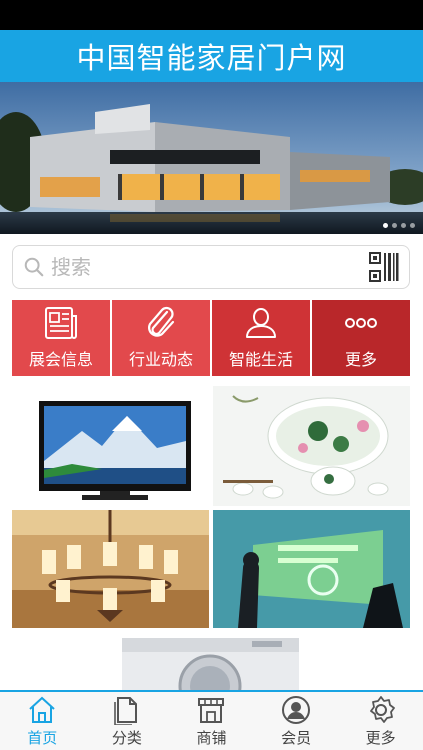 The image size is (423, 750). Describe the element at coordinates (125, 710) in the screenshot. I see `category-icon` at that location.